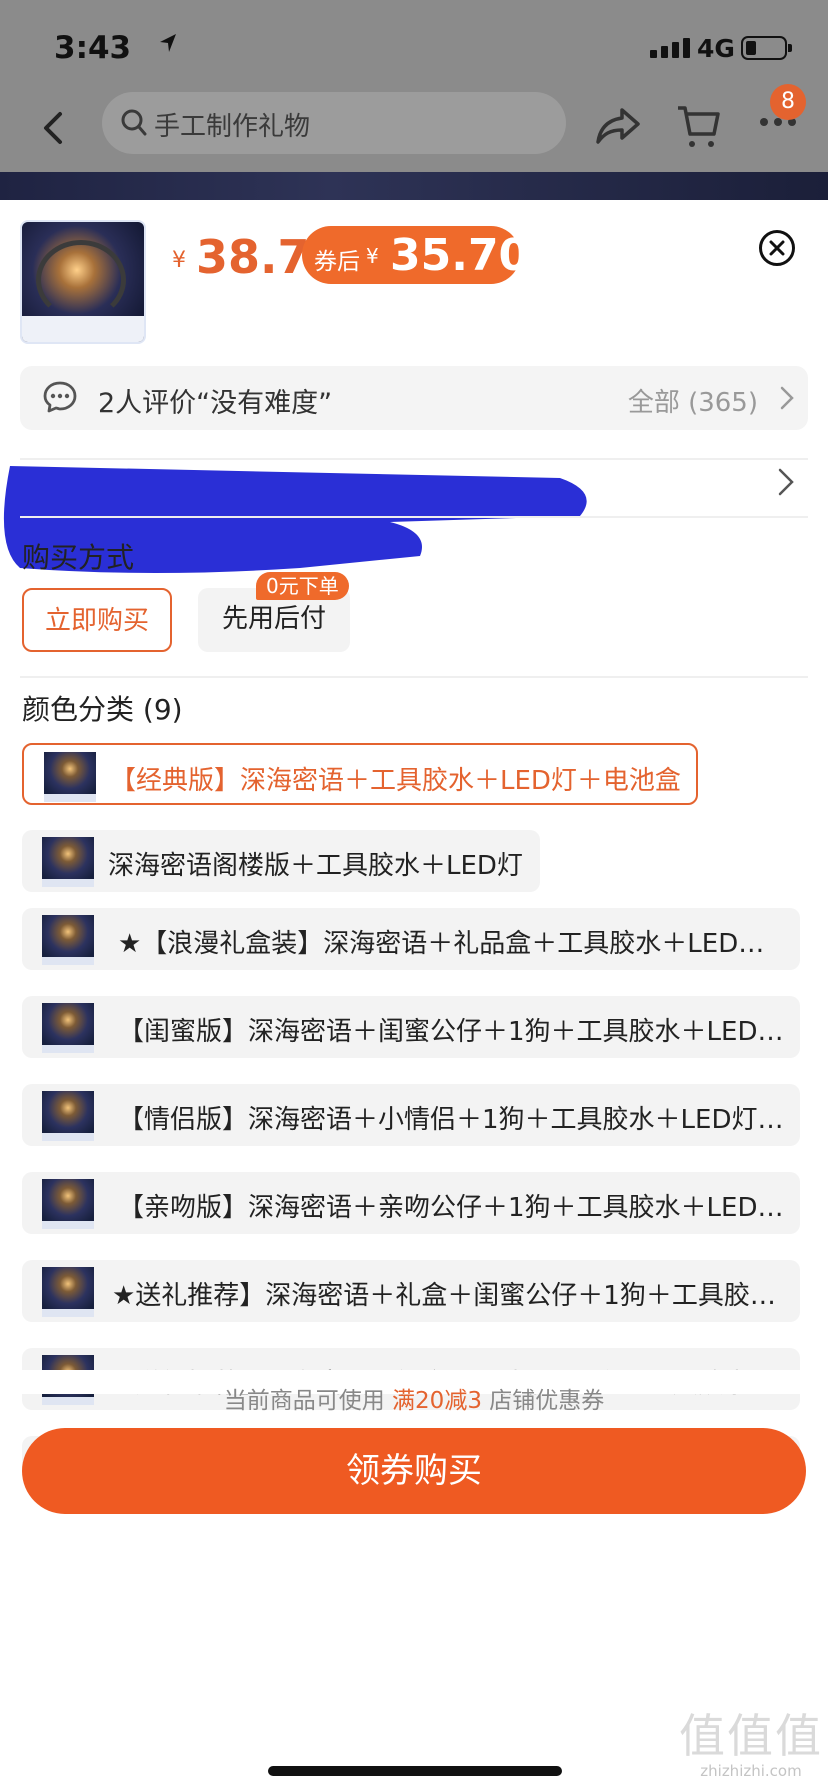 This screenshot has height=1792, width=828. Describe the element at coordinates (414, 48) in the screenshot. I see `status-bar: 3:43 4G` at that location.